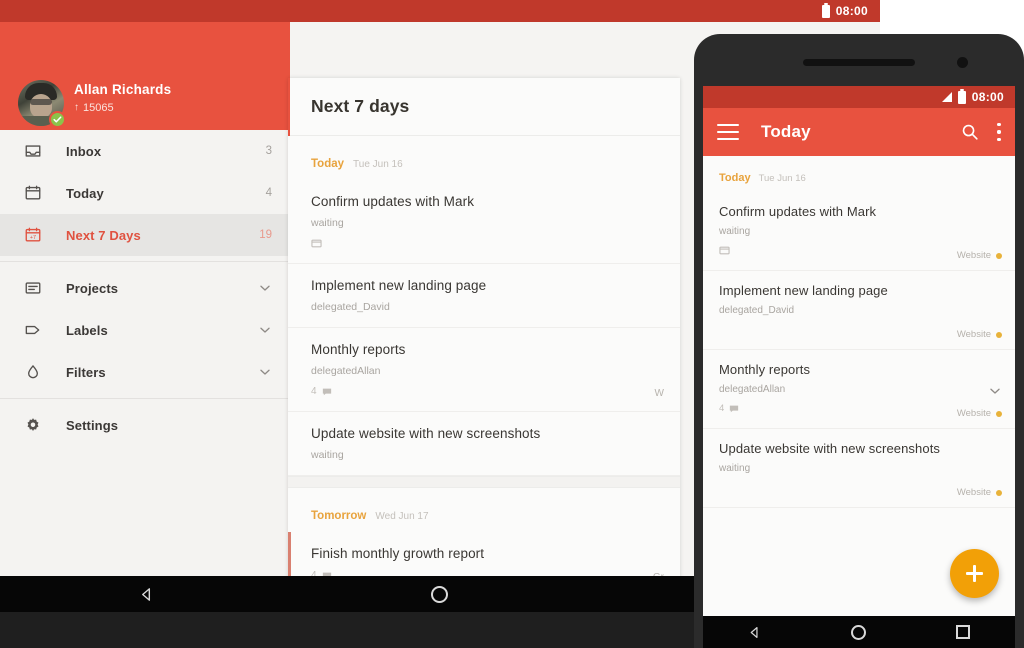  Describe the element at coordinates (999, 132) in the screenshot. I see `more-vert-icon` at that location.